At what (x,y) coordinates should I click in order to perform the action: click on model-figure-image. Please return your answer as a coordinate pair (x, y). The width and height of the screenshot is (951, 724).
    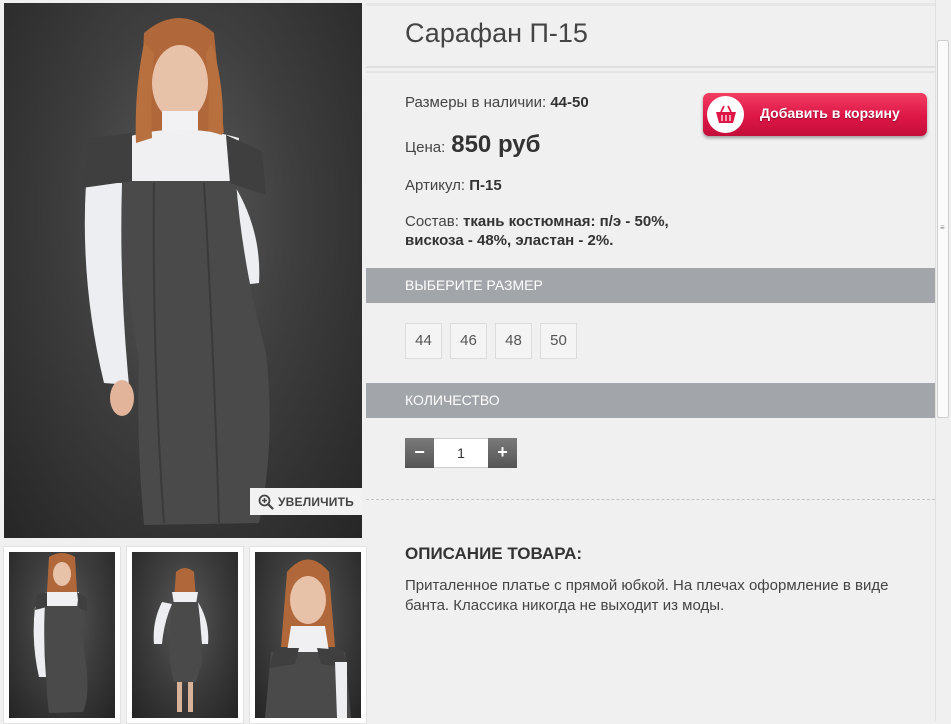
    Looking at the image, I should click on (176, 271).